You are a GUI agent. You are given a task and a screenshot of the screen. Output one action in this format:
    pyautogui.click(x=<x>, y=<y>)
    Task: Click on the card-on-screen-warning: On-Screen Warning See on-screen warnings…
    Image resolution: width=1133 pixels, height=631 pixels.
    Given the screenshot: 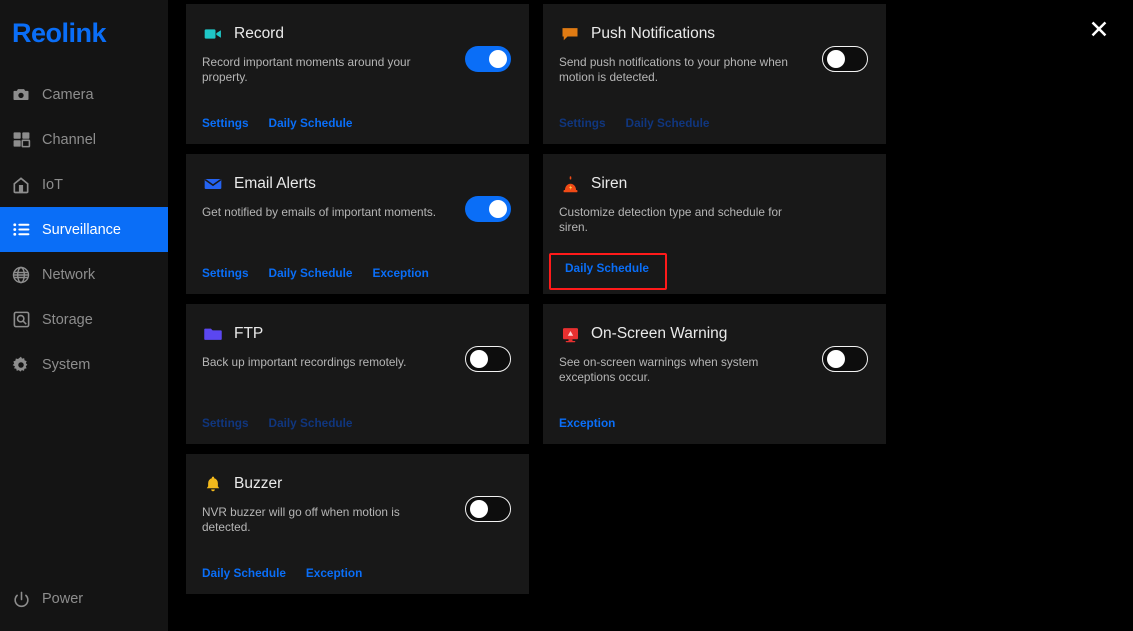 What is the action you would take?
    pyautogui.click(x=714, y=374)
    